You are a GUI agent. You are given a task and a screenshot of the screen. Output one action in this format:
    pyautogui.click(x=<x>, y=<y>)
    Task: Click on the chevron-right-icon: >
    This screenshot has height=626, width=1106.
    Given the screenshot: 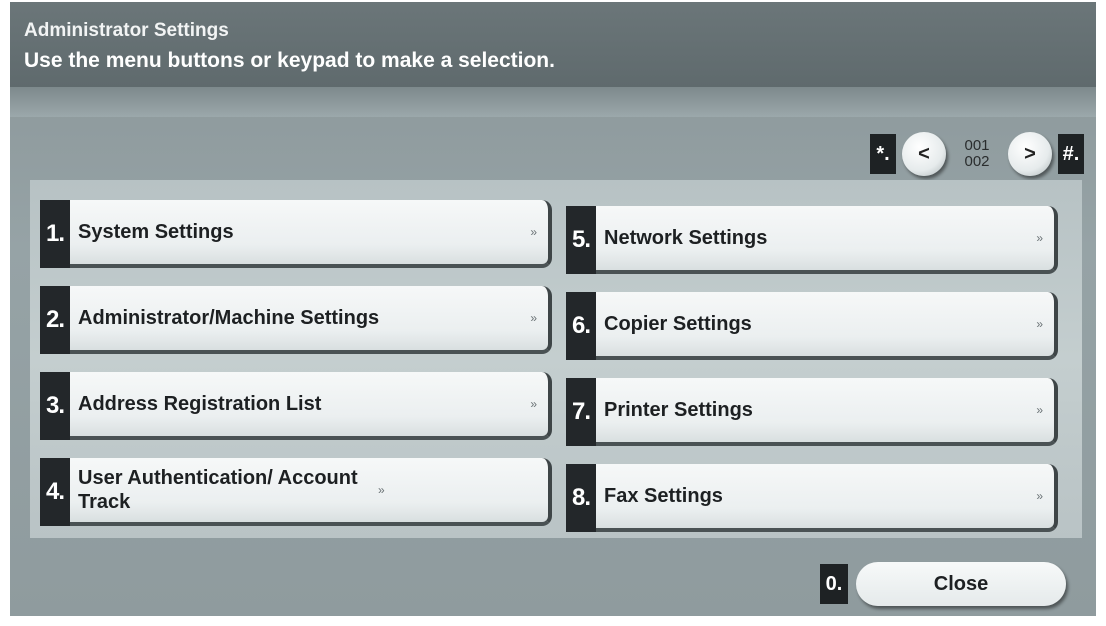 What is the action you would take?
    pyautogui.click(x=1030, y=153)
    